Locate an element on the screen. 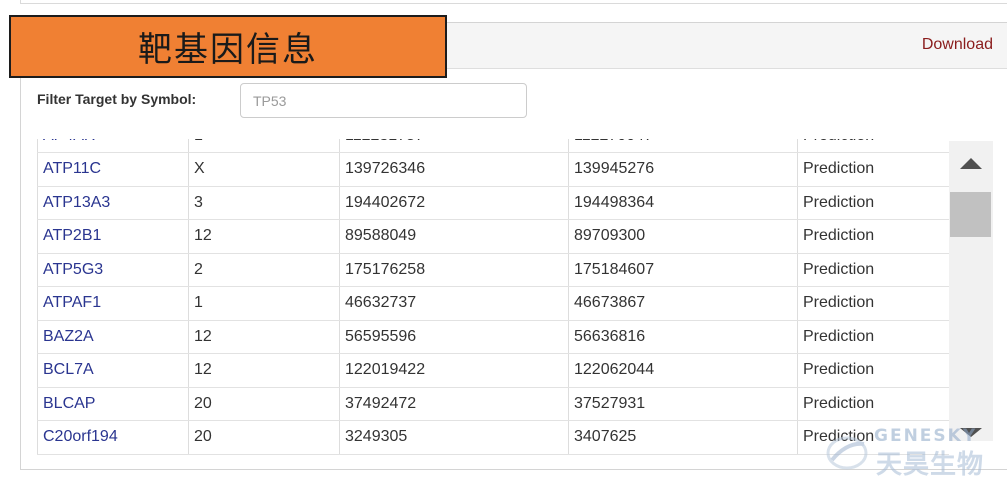 This screenshot has height=481, width=1007. table-row: BCL7A 12 122019422 122062044 Prediction is located at coordinates (493, 370).